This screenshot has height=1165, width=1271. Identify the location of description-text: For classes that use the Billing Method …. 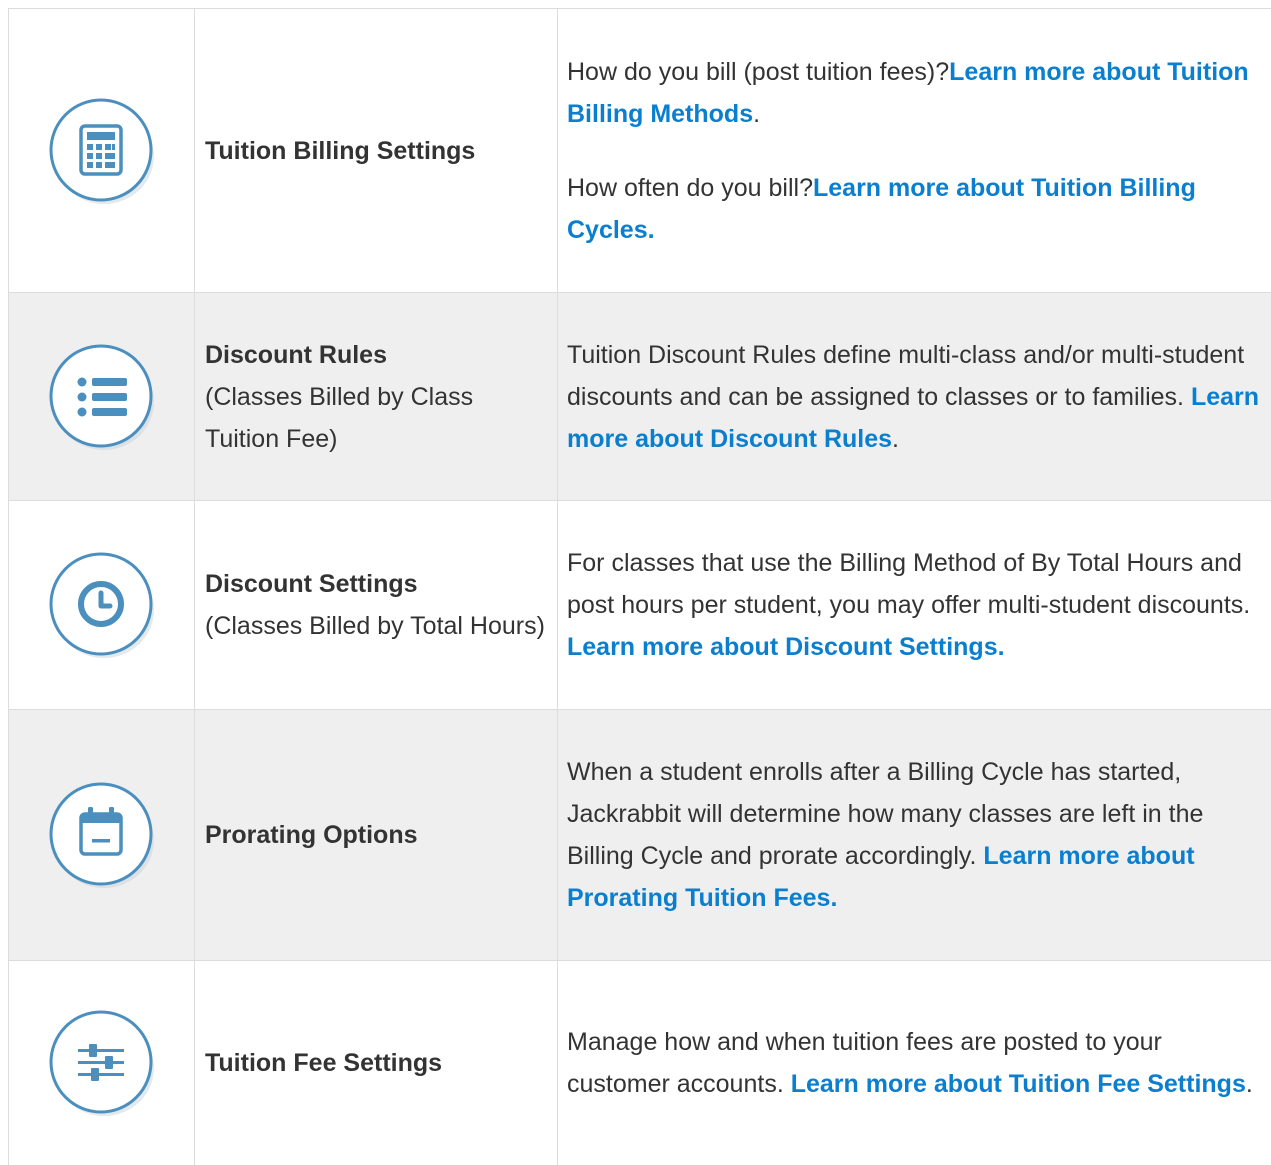
(908, 584).